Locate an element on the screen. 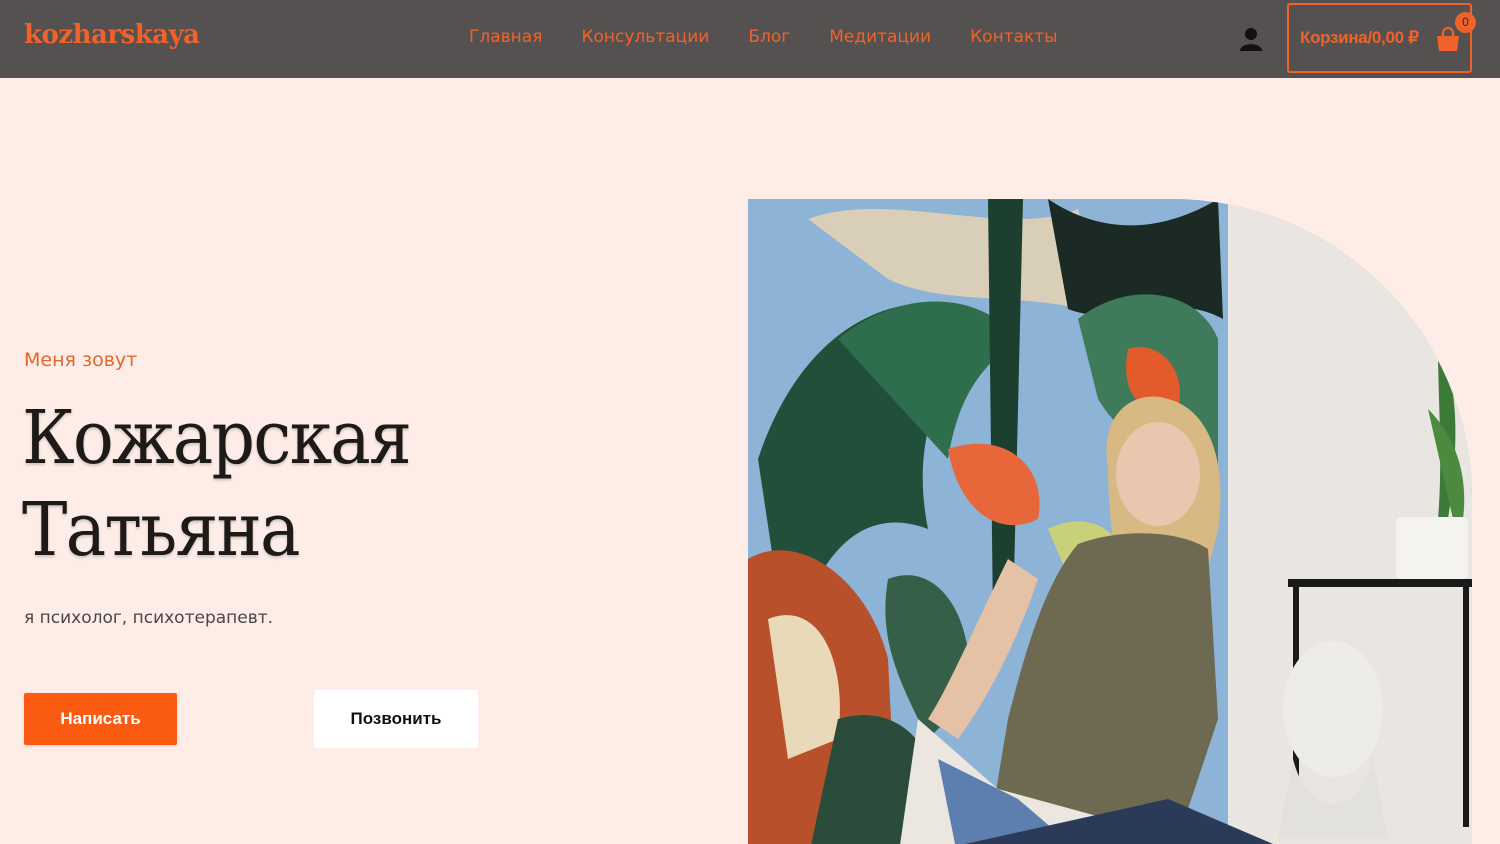  hero-name-line1: Кожарская is located at coordinates (217, 438).